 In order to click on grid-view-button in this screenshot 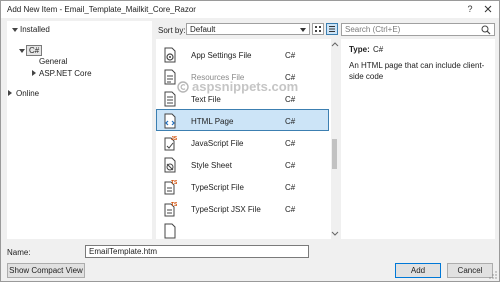, I will do `click(318, 29)`.